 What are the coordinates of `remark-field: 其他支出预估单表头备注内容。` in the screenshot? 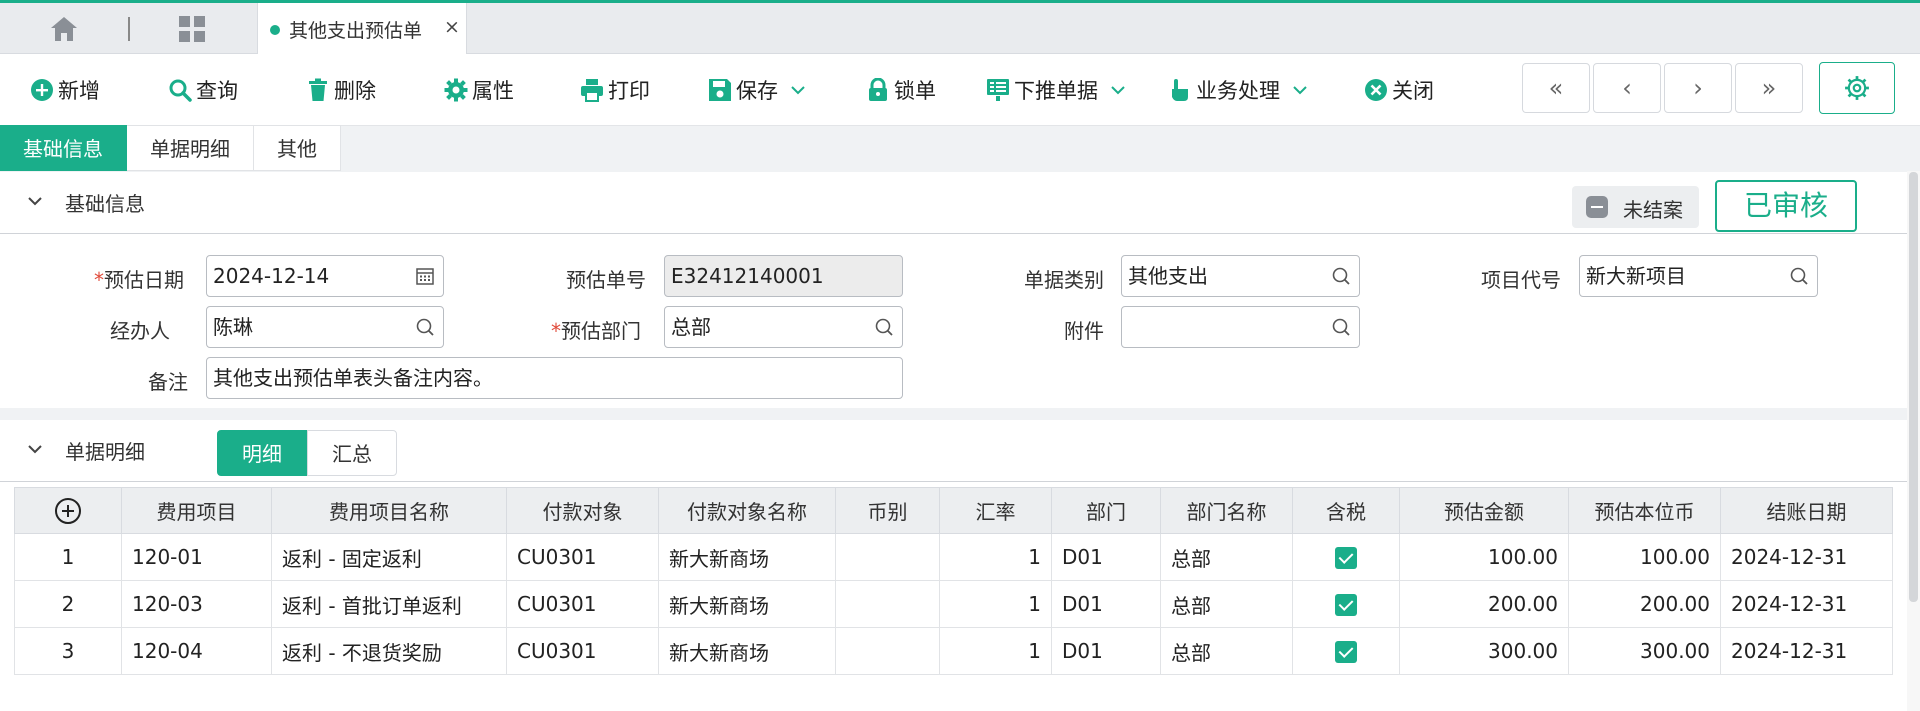 It's located at (554, 378).